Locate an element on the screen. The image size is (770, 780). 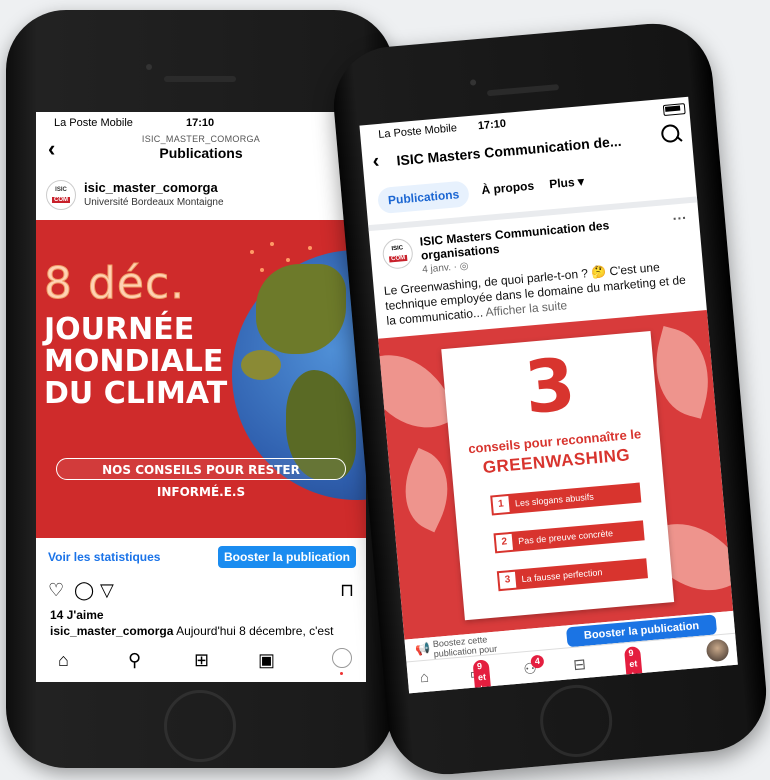
back-chevron-icon: ‹ is located at coordinates (376, 161).